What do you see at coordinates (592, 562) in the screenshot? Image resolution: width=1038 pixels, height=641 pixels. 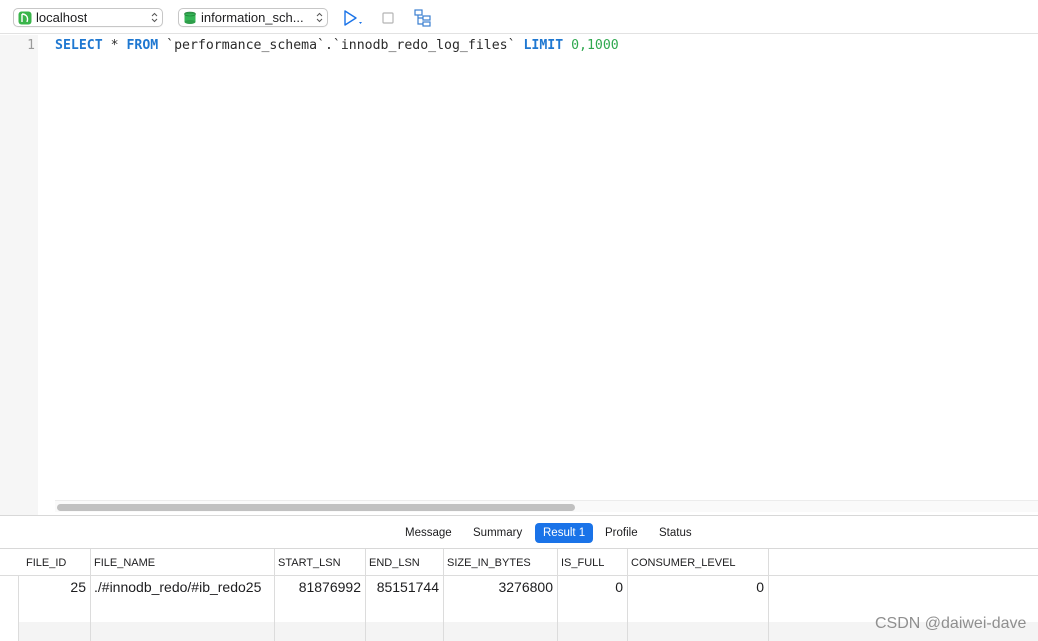 I see `column-header: IS_FULL` at bounding box center [592, 562].